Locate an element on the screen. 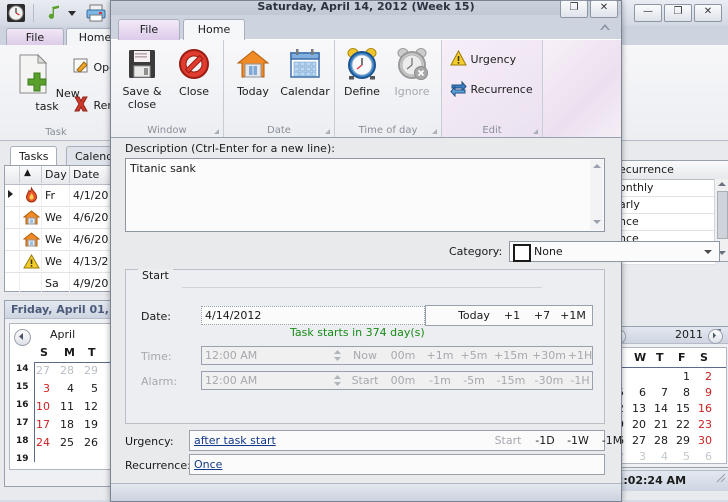  alarm-quick-minus1m: -1m is located at coordinates (440, 380).